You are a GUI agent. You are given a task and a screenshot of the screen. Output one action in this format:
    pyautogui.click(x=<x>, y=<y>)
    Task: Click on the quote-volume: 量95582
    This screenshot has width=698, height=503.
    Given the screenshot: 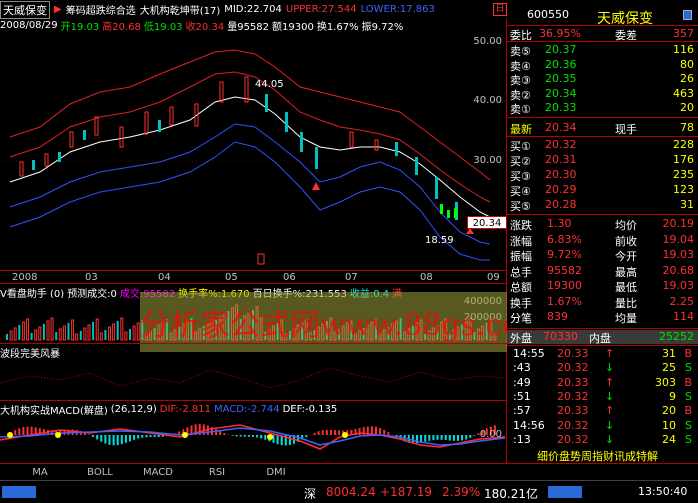 What is the action you would take?
    pyautogui.click(x=248, y=27)
    